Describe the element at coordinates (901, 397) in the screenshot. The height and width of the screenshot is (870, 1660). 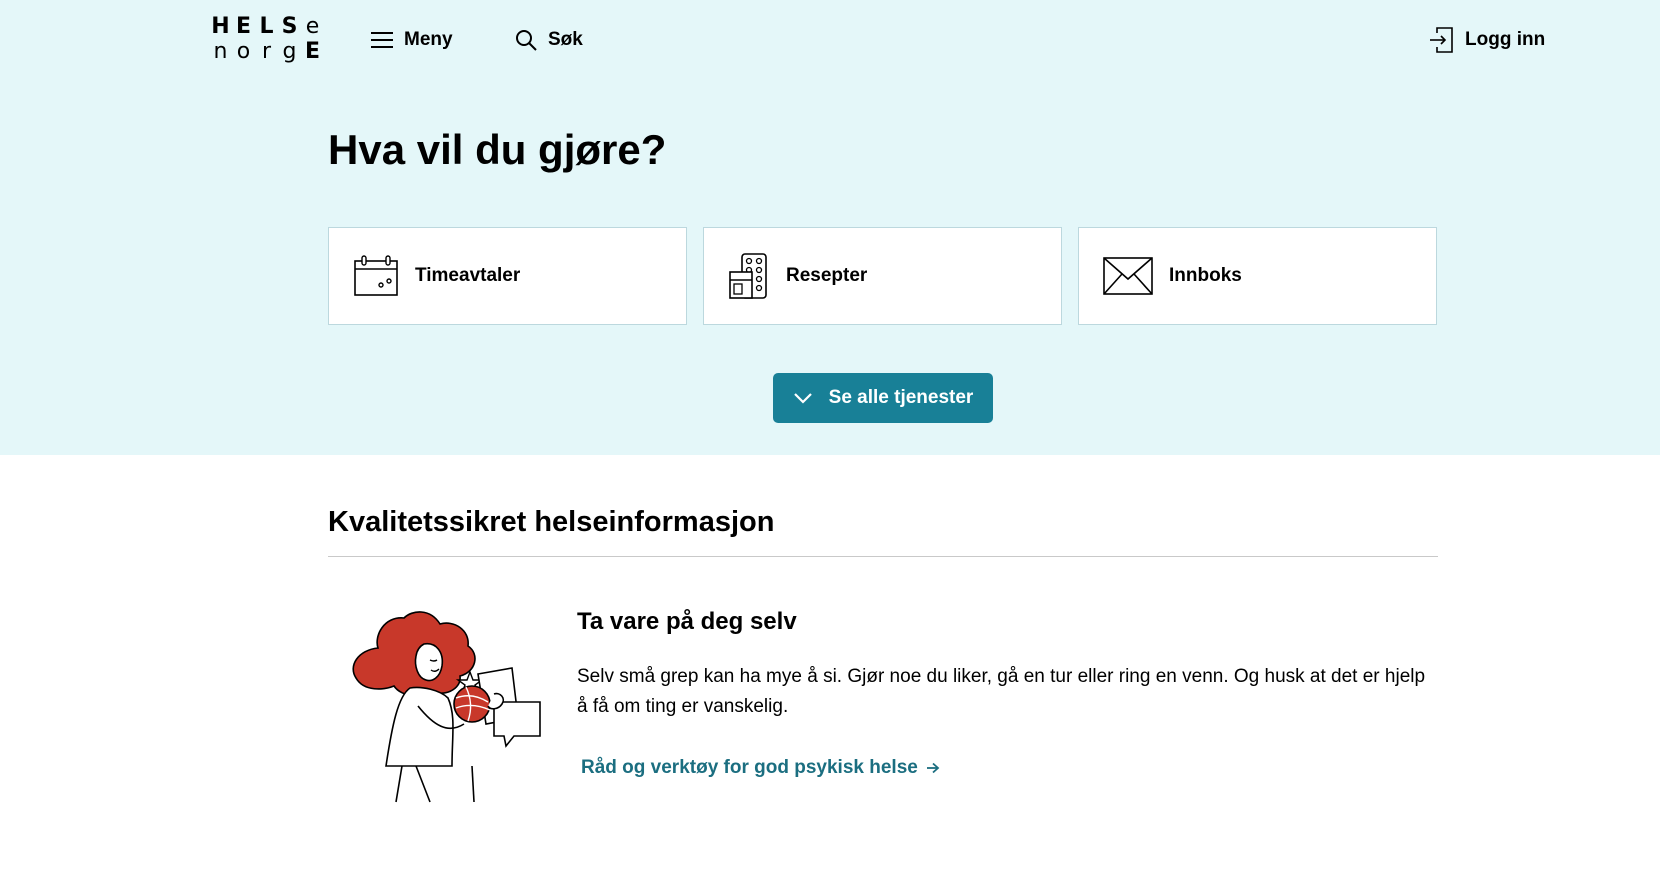
I see `see-all-label: Se alle tjenester` at that location.